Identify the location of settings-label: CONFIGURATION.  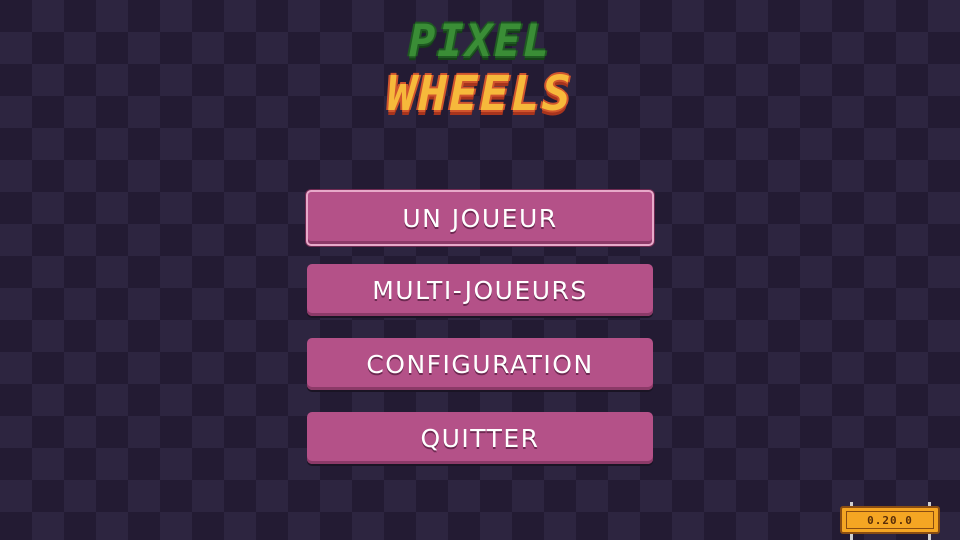
(480, 364).